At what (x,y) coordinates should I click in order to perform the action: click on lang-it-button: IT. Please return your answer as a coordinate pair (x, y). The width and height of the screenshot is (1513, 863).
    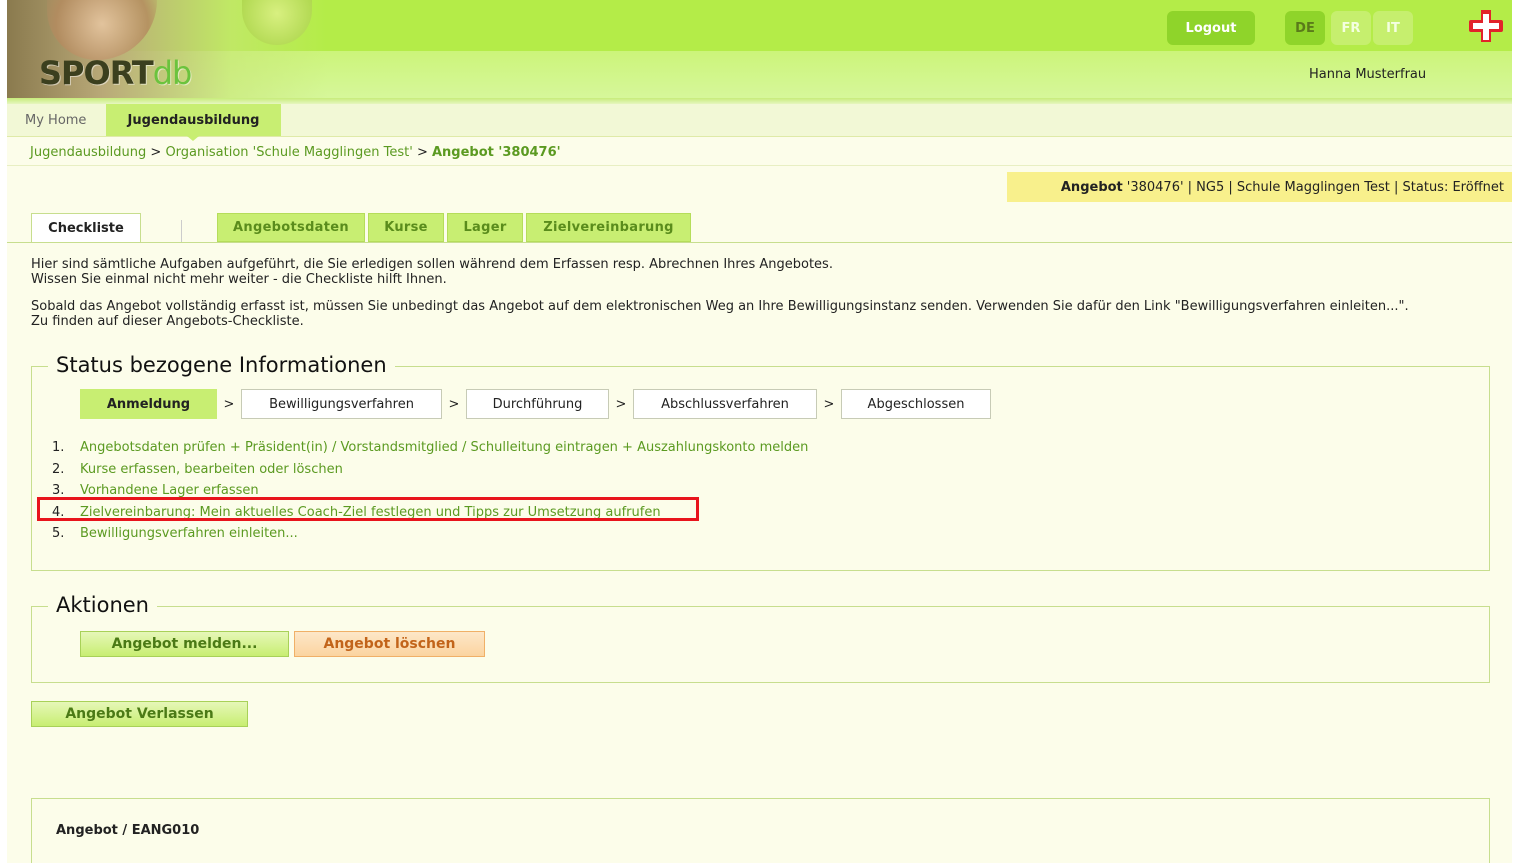
    Looking at the image, I should click on (1393, 28).